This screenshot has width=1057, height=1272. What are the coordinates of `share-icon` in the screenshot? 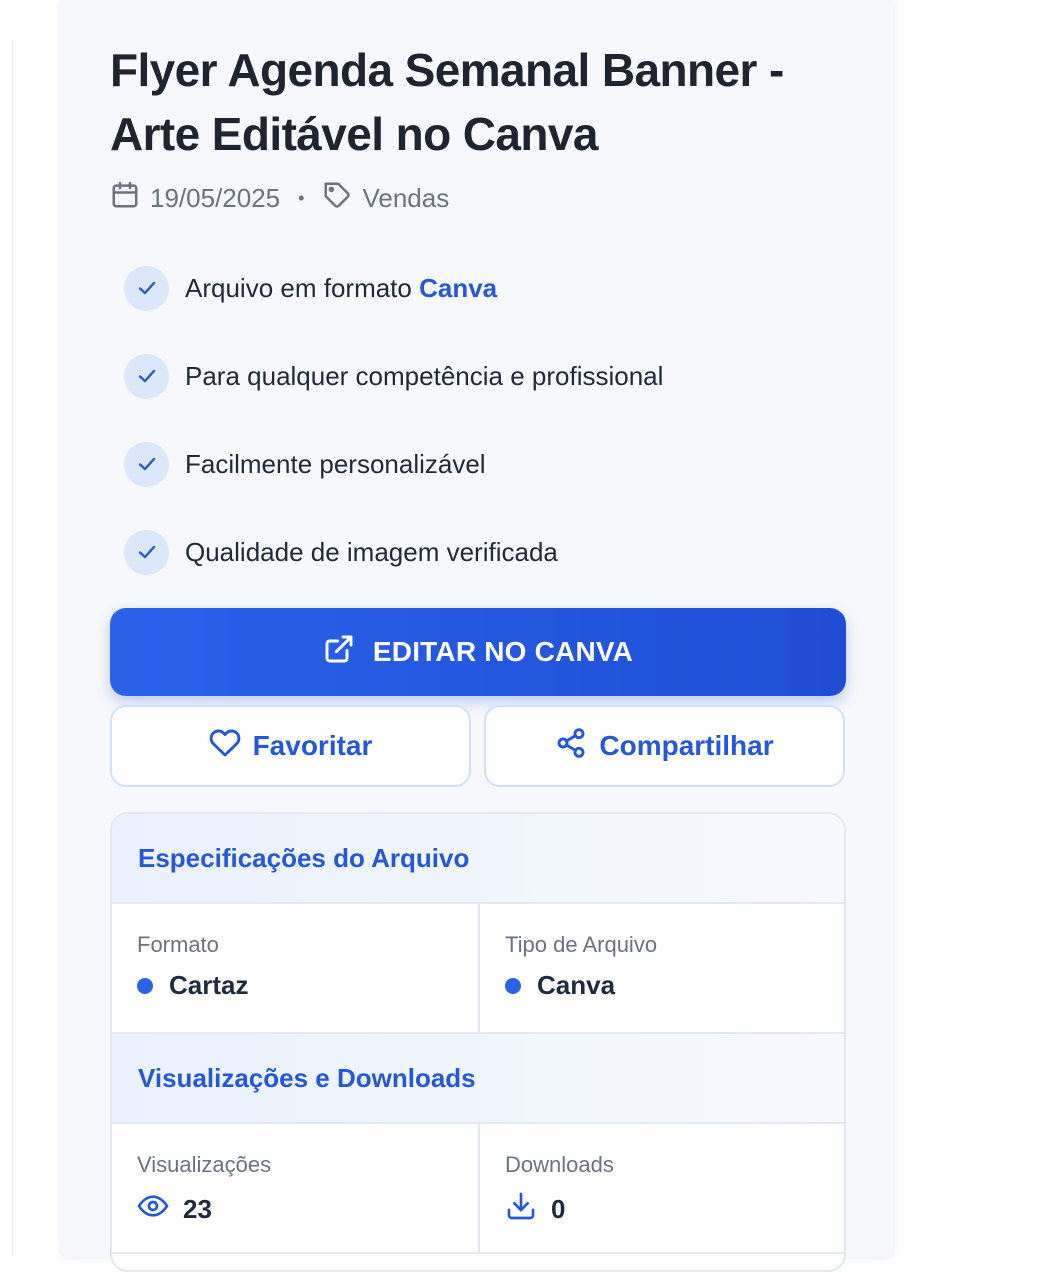 It's located at (571, 746).